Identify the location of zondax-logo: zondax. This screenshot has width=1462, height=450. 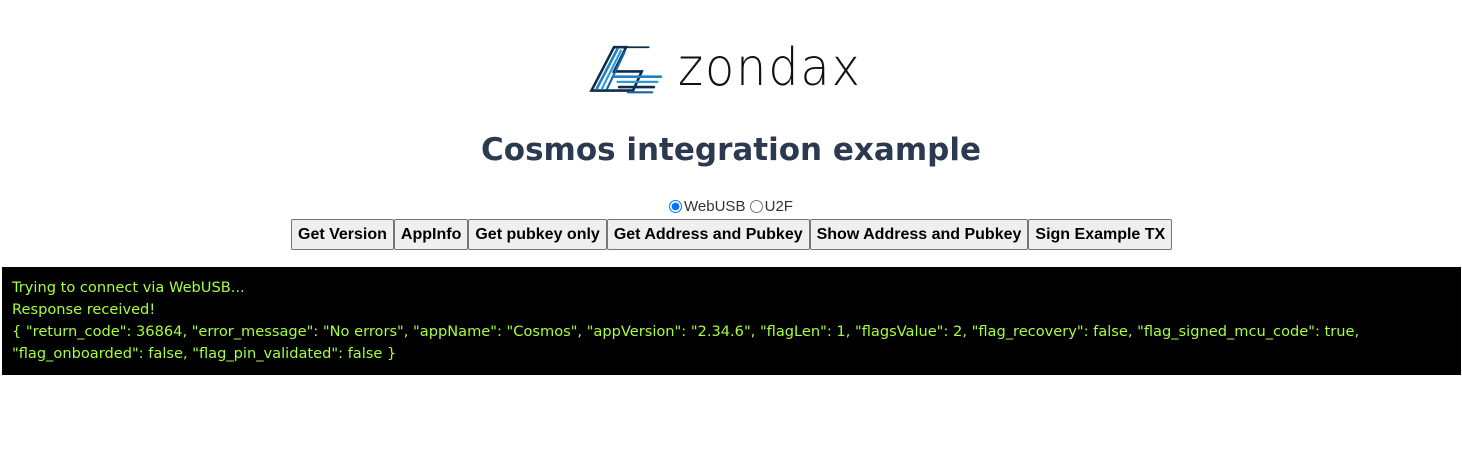
(733, 68).